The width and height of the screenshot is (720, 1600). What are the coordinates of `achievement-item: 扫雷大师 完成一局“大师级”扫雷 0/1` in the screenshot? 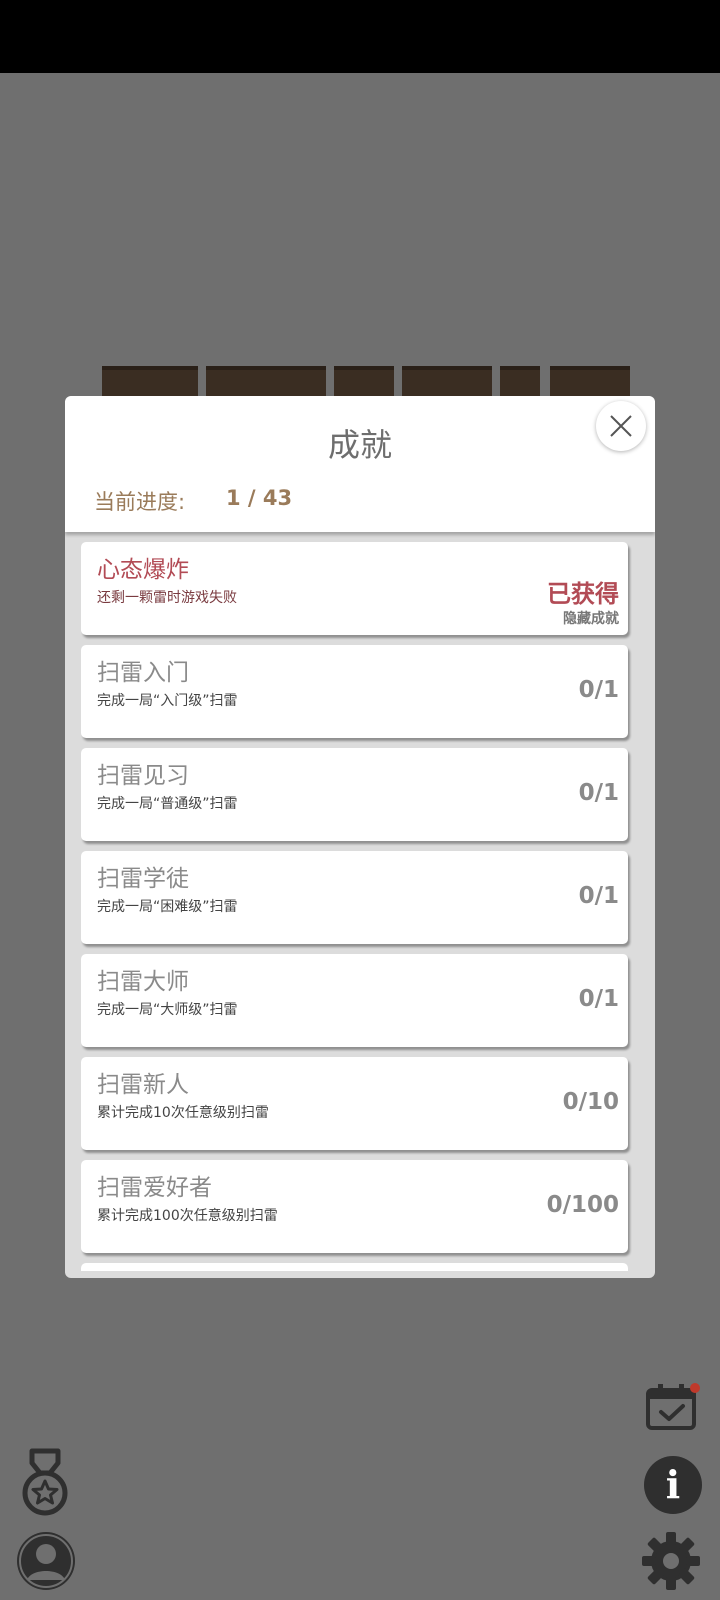 It's located at (354, 1000).